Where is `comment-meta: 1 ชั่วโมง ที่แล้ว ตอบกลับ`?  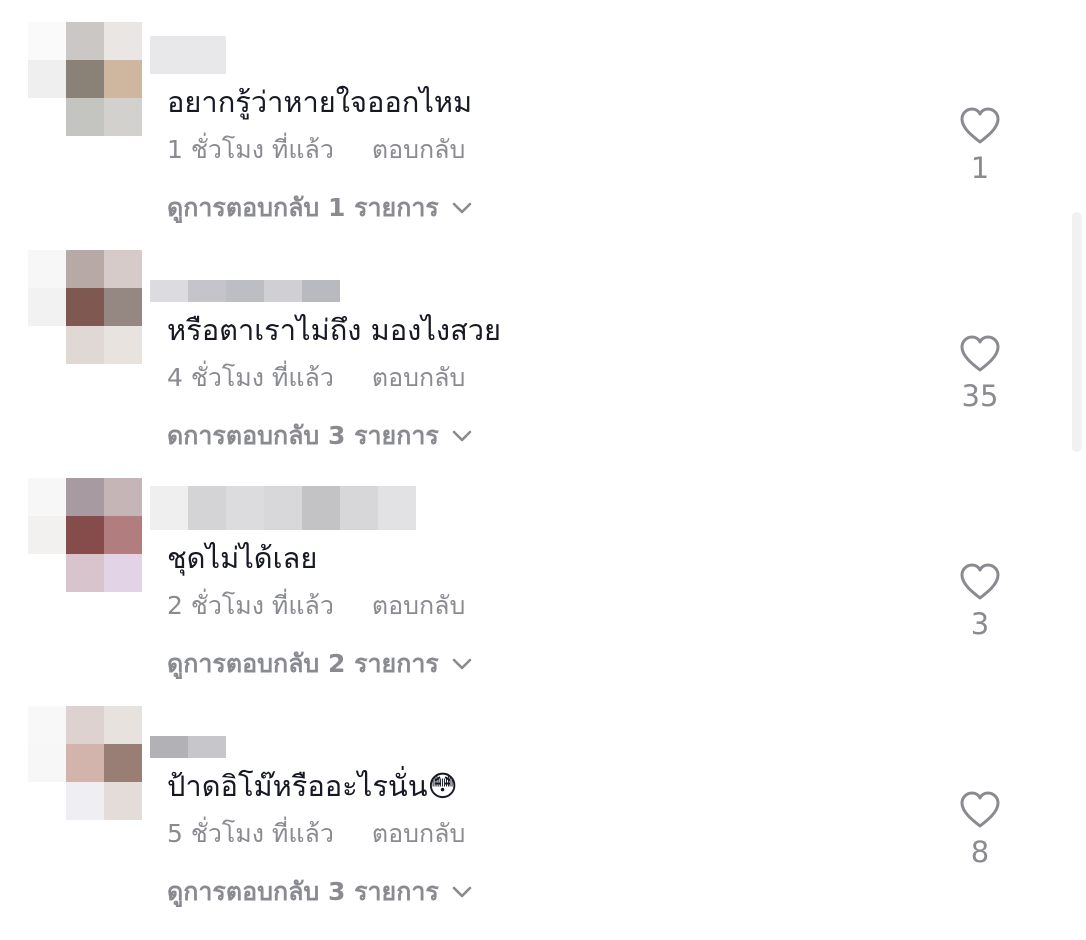 comment-meta: 1 ชั่วโมง ที่แล้ว ตอบกลับ is located at coordinates (316, 150).